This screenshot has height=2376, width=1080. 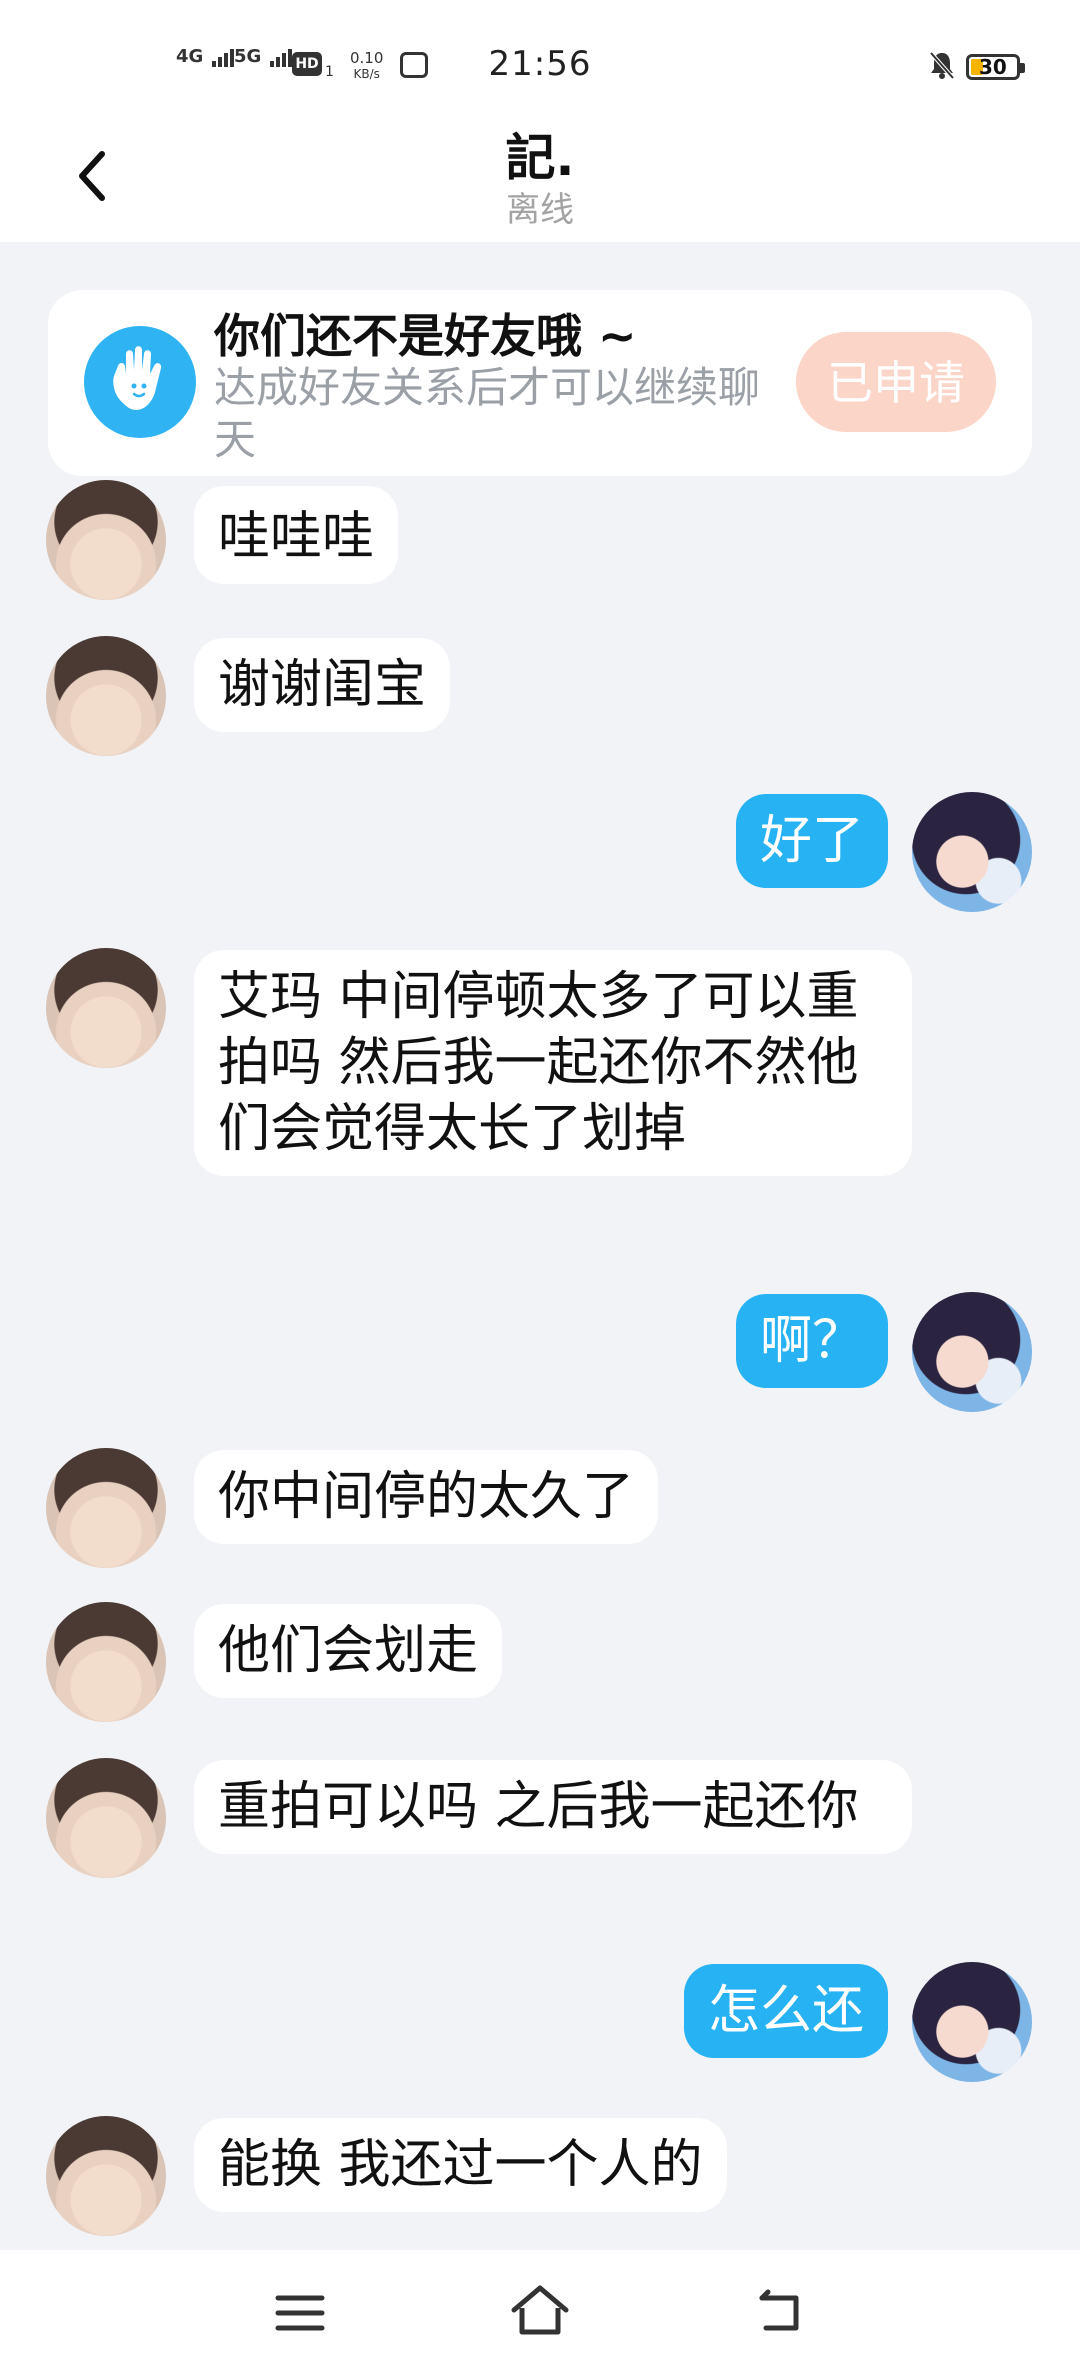 I want to click on back-icon, so click(x=780, y=2312).